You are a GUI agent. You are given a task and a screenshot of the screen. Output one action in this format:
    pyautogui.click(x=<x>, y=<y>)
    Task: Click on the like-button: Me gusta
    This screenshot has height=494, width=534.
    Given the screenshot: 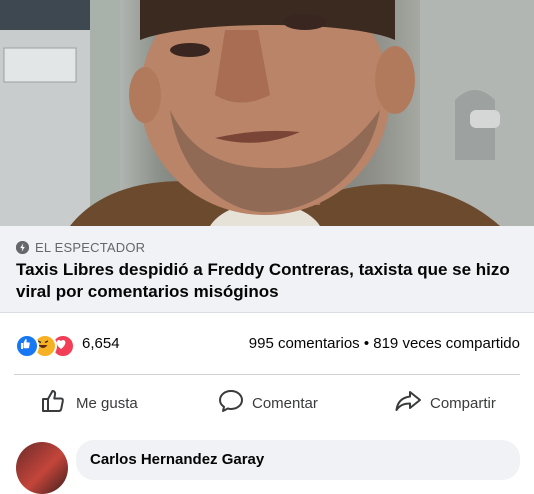 What is the action you would take?
    pyautogui.click(x=89, y=403)
    